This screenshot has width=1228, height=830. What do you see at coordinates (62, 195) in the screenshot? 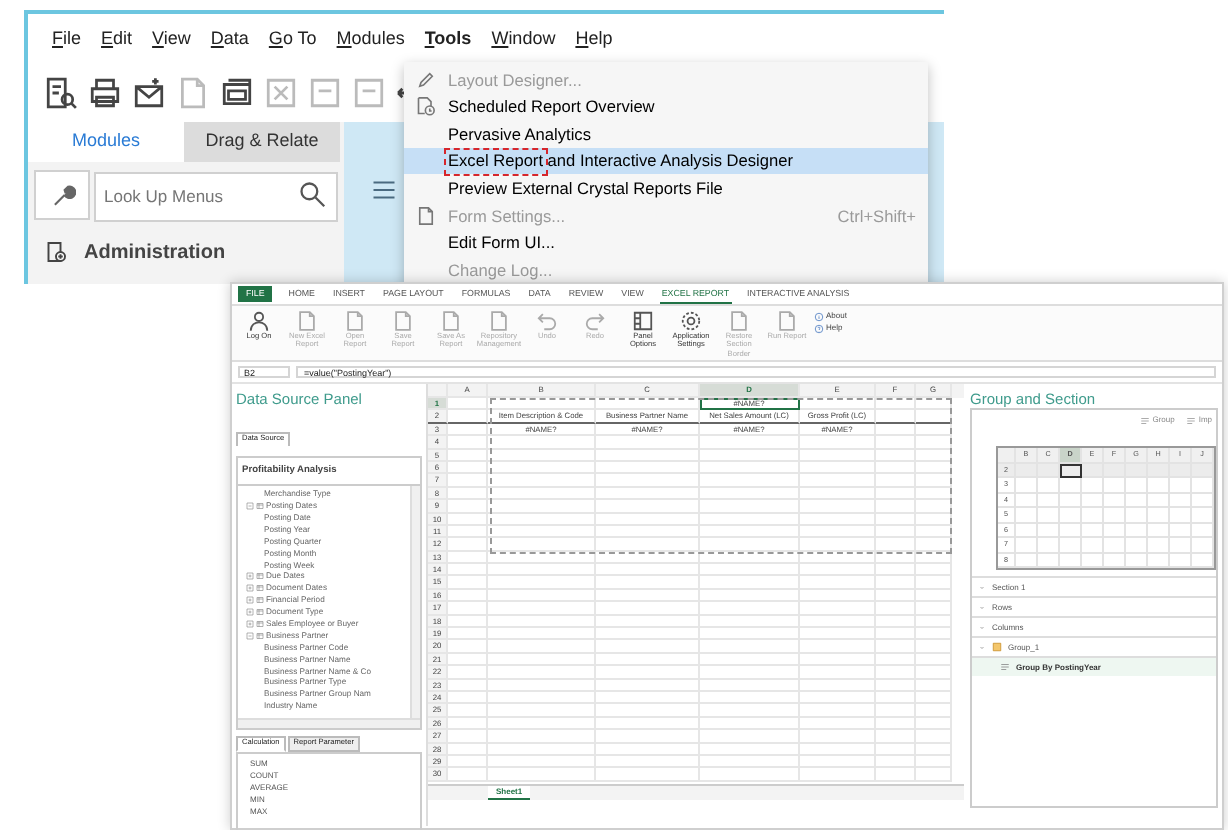
I see `wrench-button` at bounding box center [62, 195].